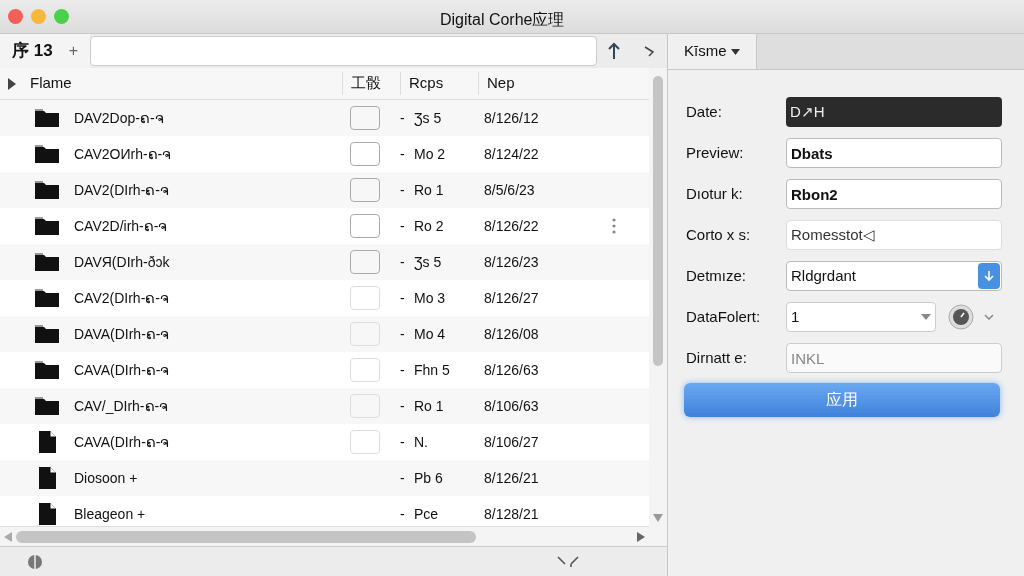 Image resolution: width=1024 pixels, height=576 pixels. I want to click on file-name: DAV2(DIrh-ຄ-ຈ, so click(212, 190).